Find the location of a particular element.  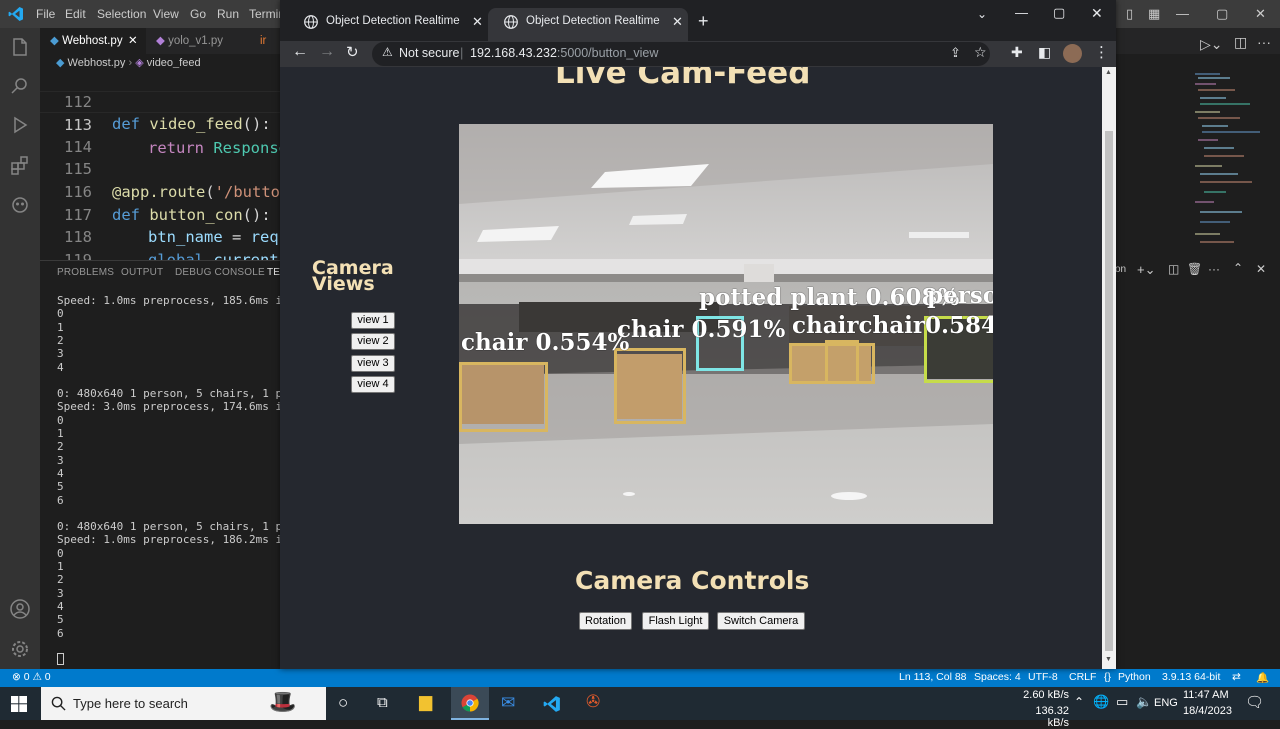

menu-go: Go is located at coordinates (198, 14).